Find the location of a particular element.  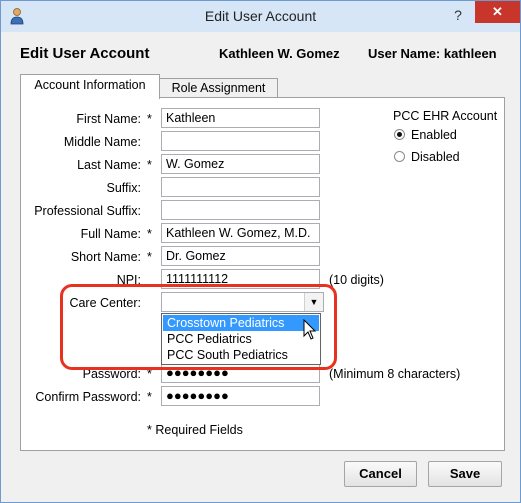

radio-selected-icon is located at coordinates (399, 134).